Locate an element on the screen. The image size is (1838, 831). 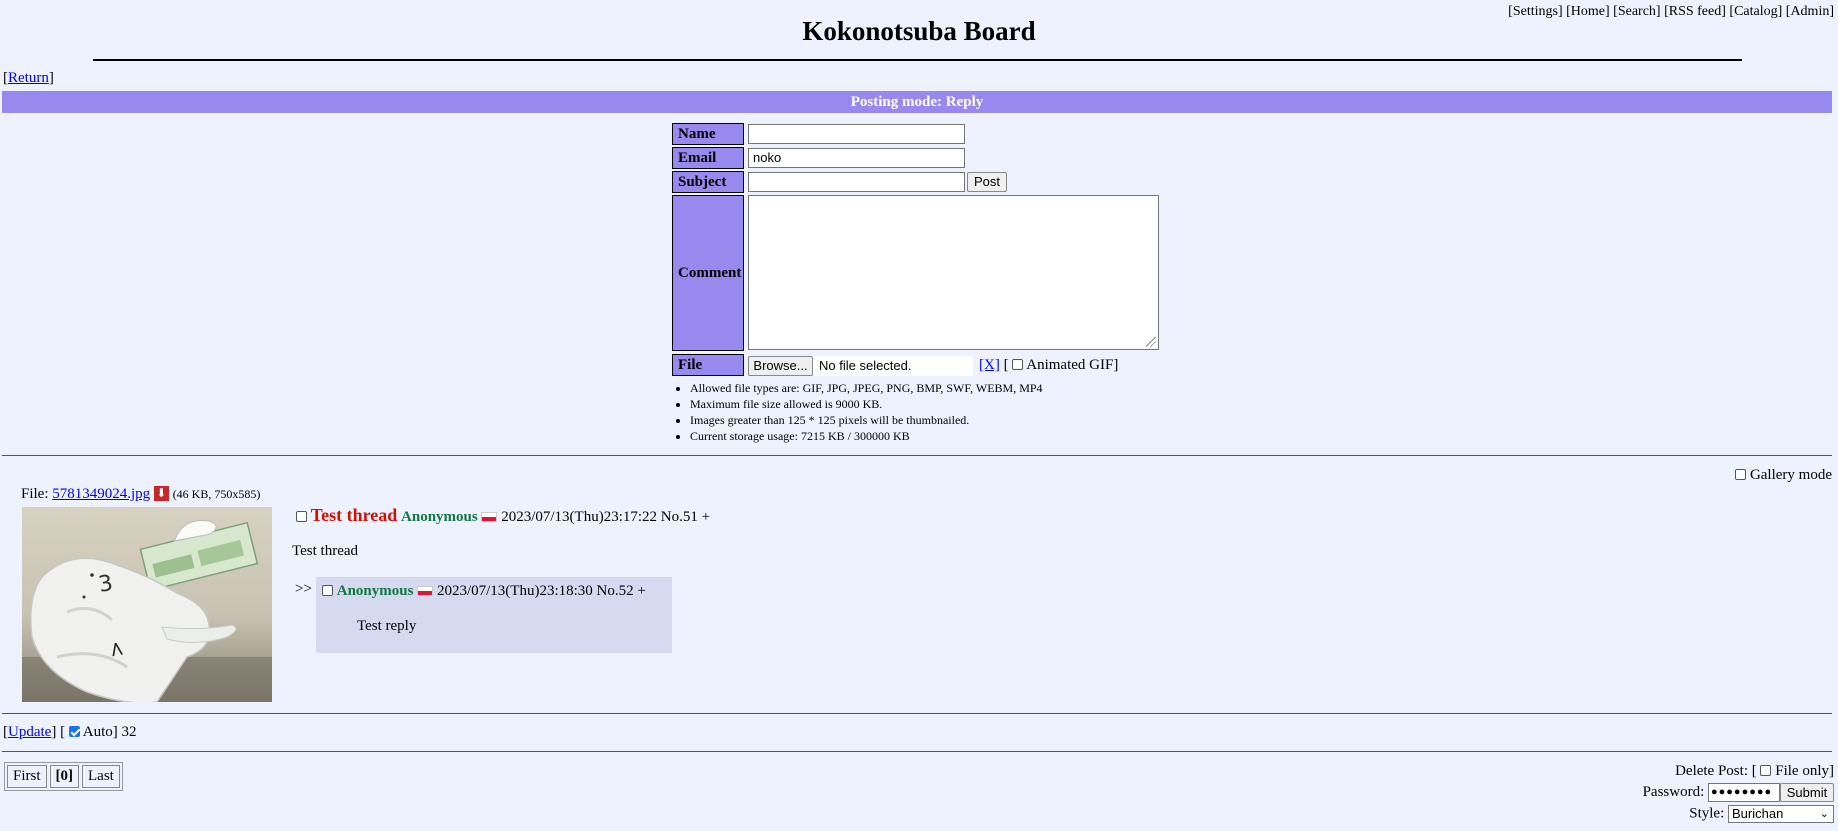
animated-gif-checkbox is located at coordinates (1018, 364).